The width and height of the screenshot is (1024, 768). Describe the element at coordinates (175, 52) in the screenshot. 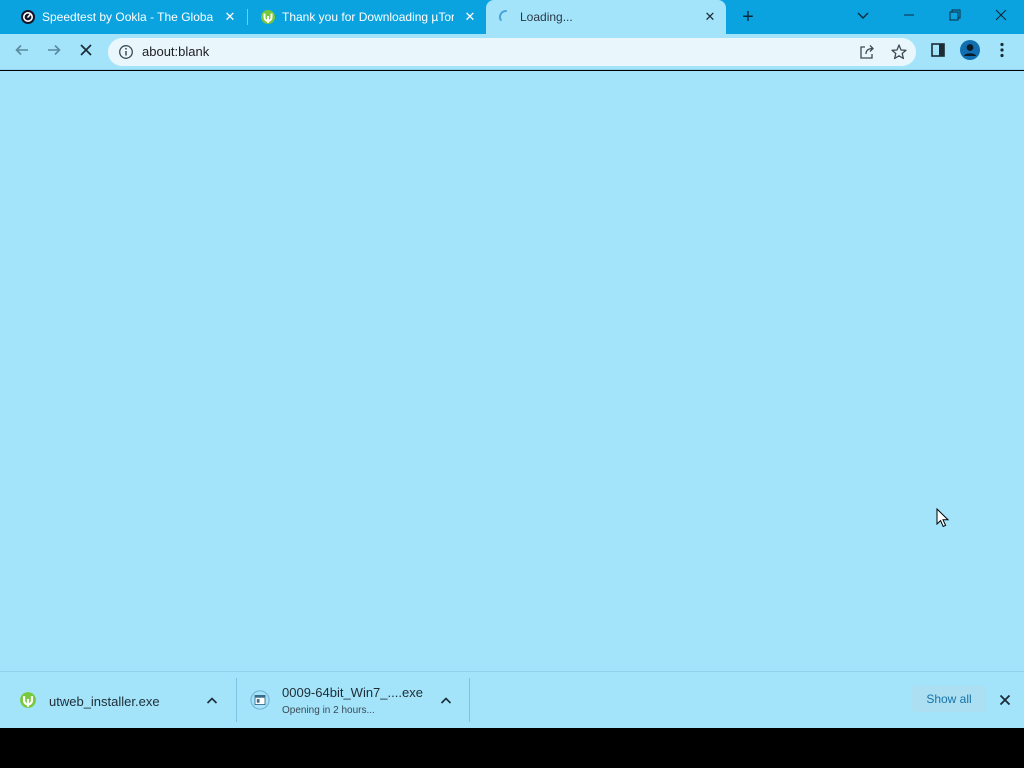

I see `url-text: about:blank` at that location.